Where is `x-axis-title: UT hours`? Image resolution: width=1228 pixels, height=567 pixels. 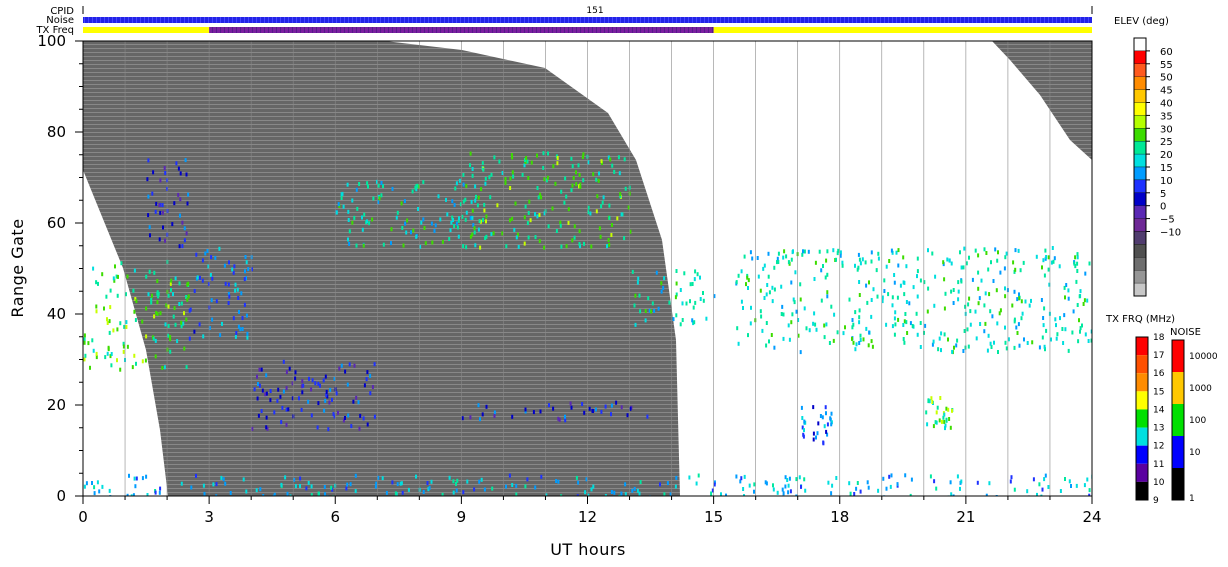 x-axis-title: UT hours is located at coordinates (588, 549).